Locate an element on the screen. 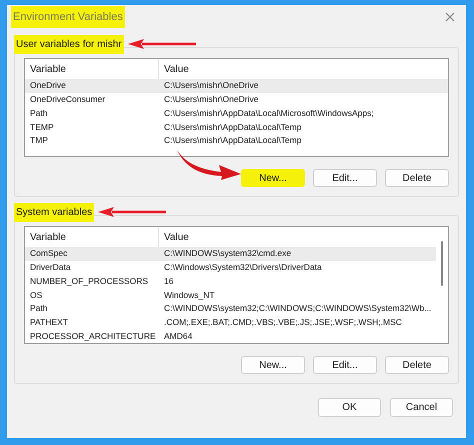 Image resolution: width=474 pixels, height=445 pixels. window-title: Environment Variables is located at coordinates (68, 17).